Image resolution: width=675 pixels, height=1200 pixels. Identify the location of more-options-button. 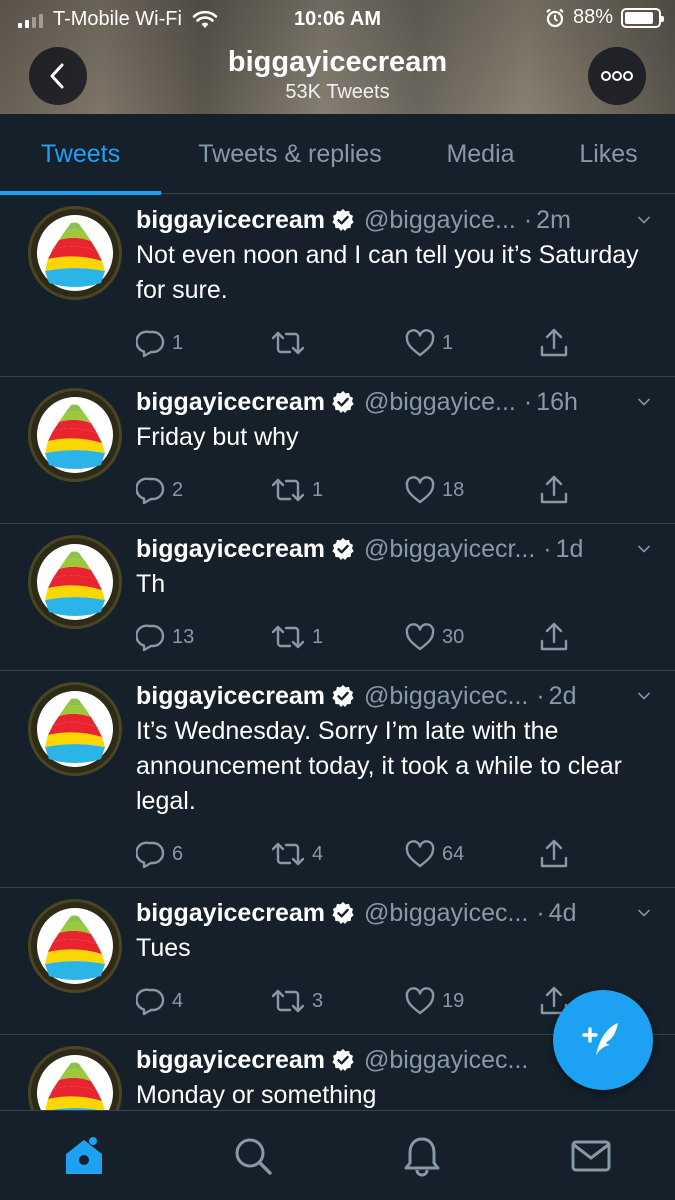
(617, 76).